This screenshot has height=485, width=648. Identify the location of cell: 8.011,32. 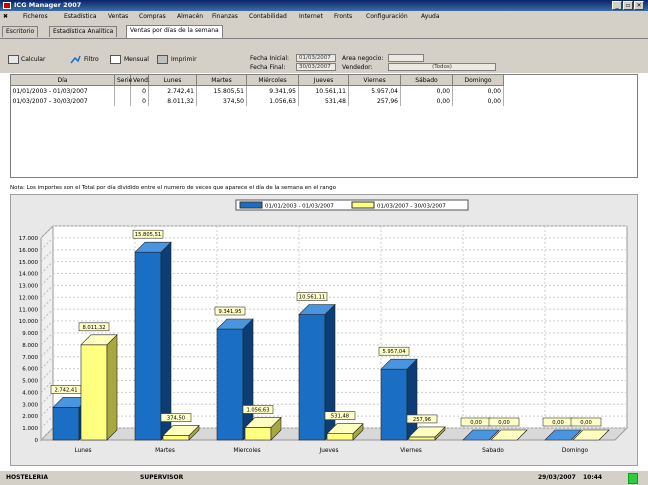
(172, 101).